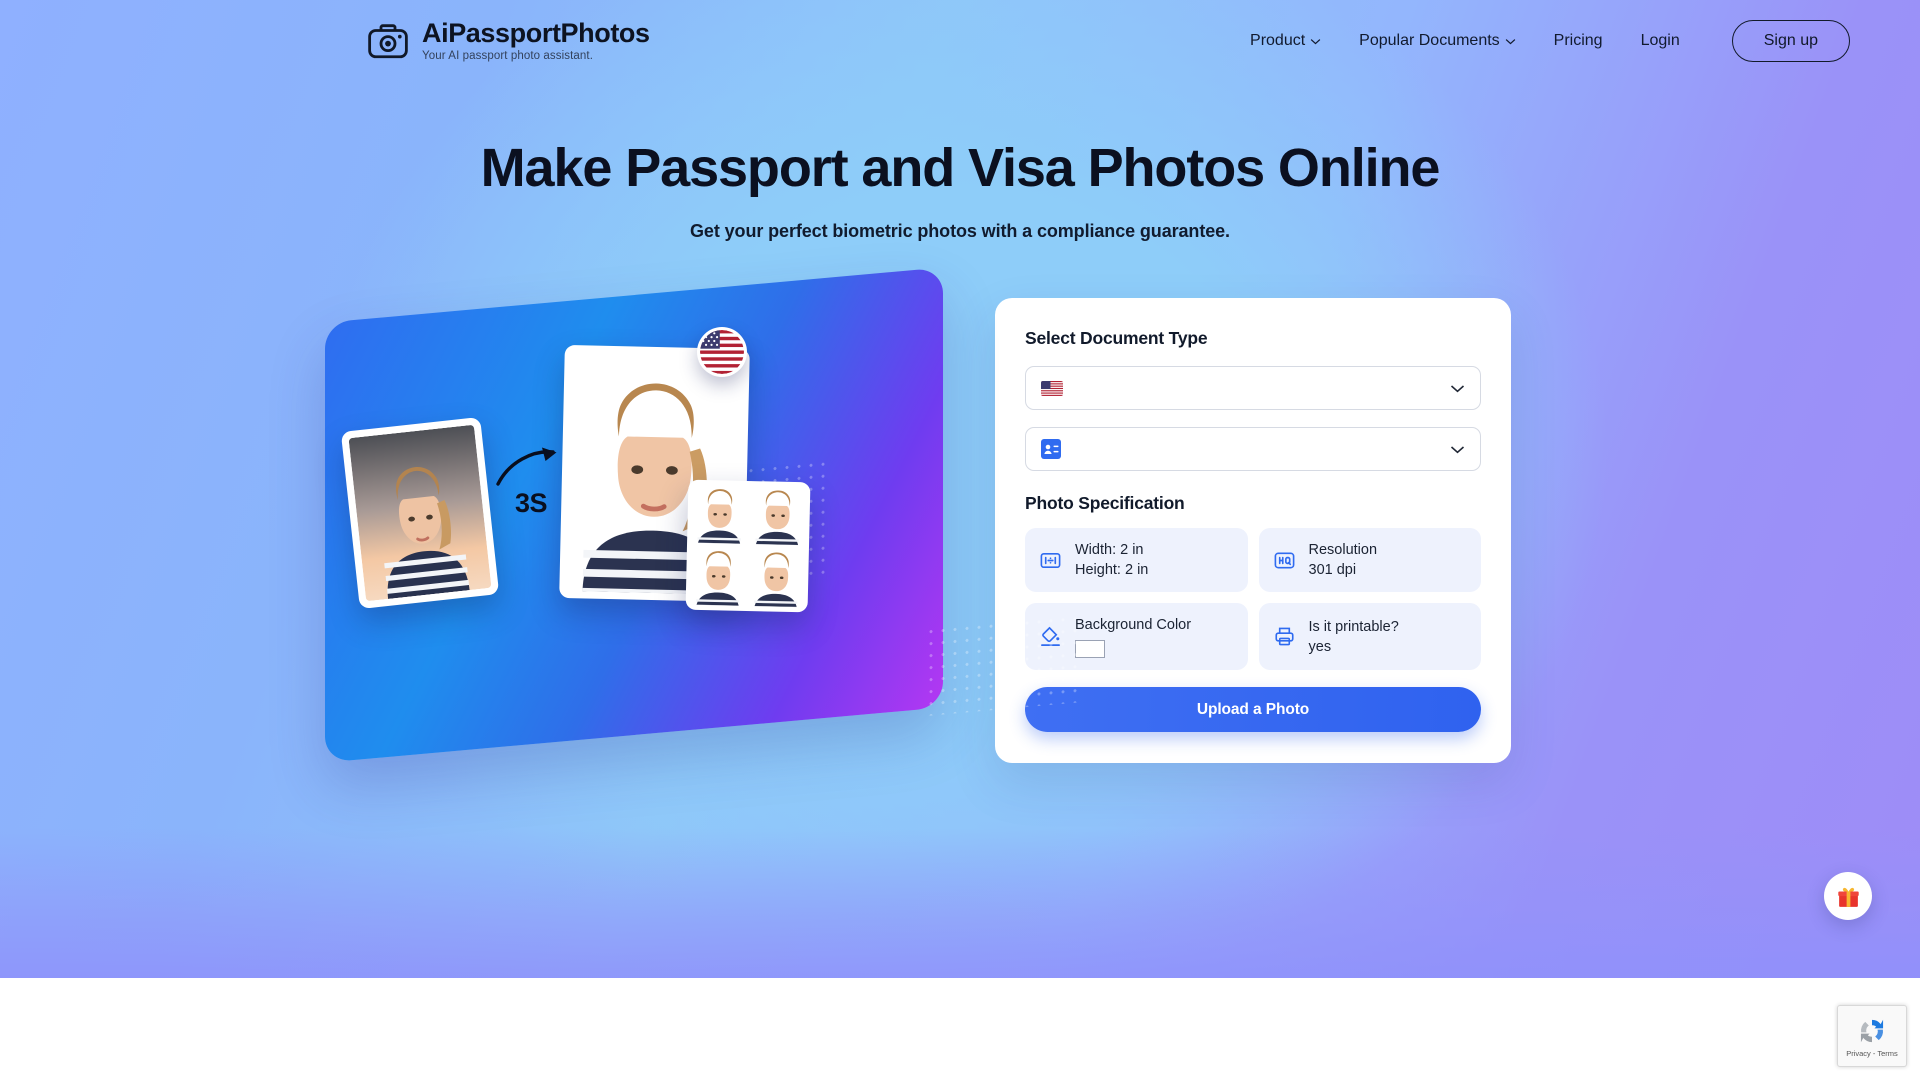 The width and height of the screenshot is (1920, 1080). Describe the element at coordinates (1872, 1053) in the screenshot. I see `recaptcha-text: Privacy - Terms` at that location.